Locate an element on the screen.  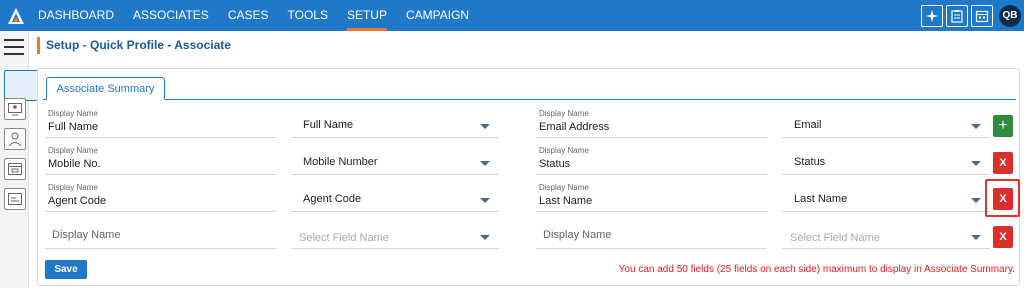
field-value: Full Name is located at coordinates (73, 127).